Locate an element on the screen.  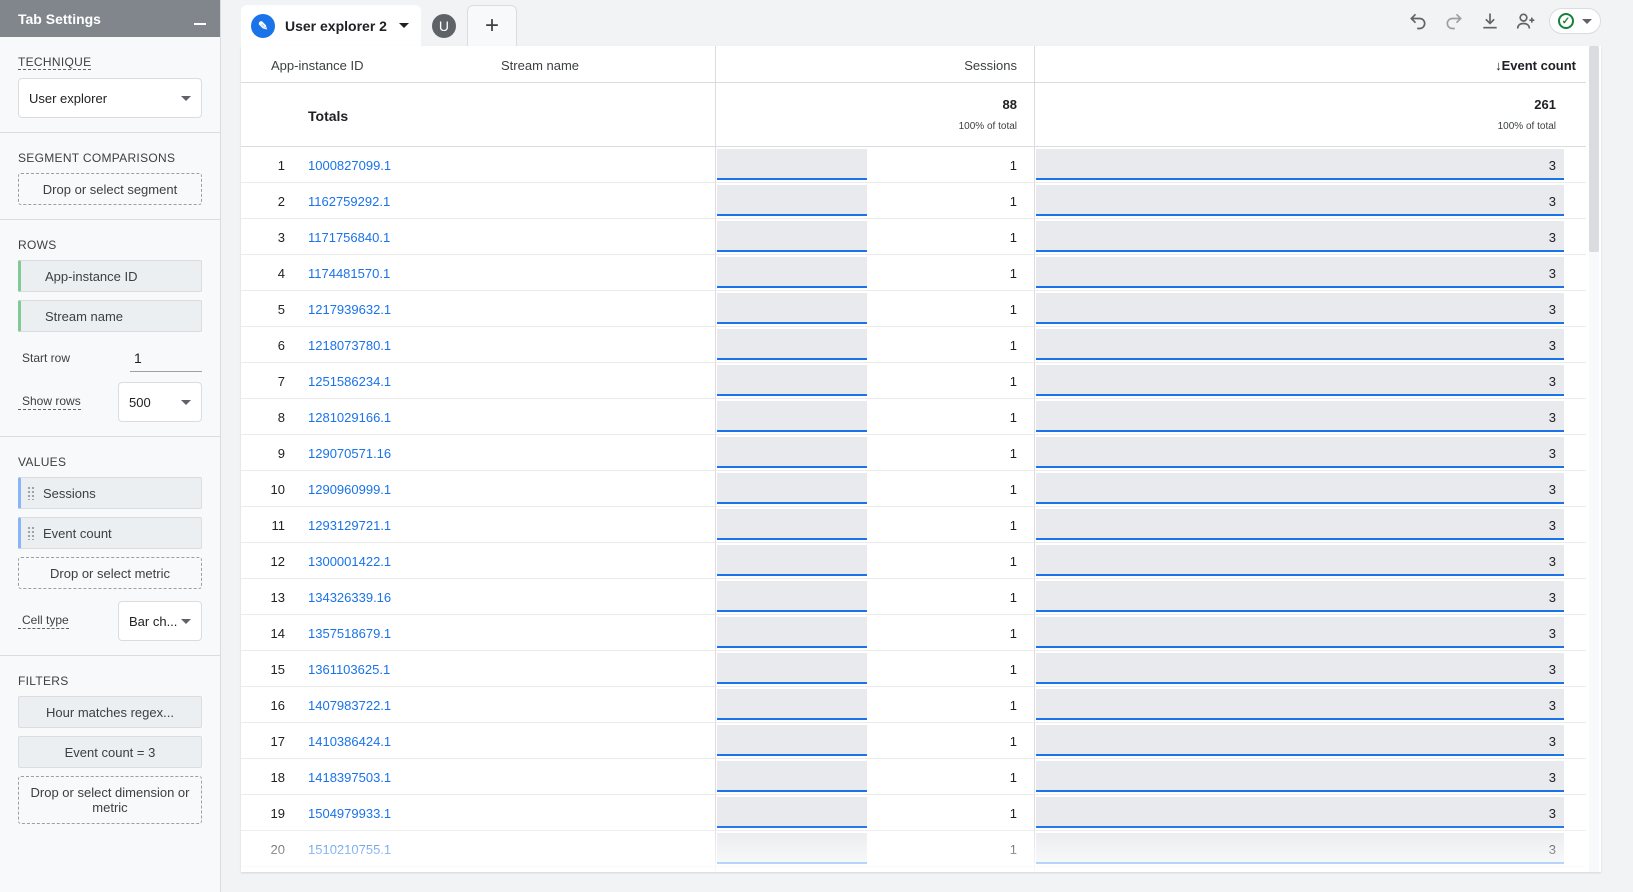
app-instance-id-link: 1217939632.1 is located at coordinates (354, 309).